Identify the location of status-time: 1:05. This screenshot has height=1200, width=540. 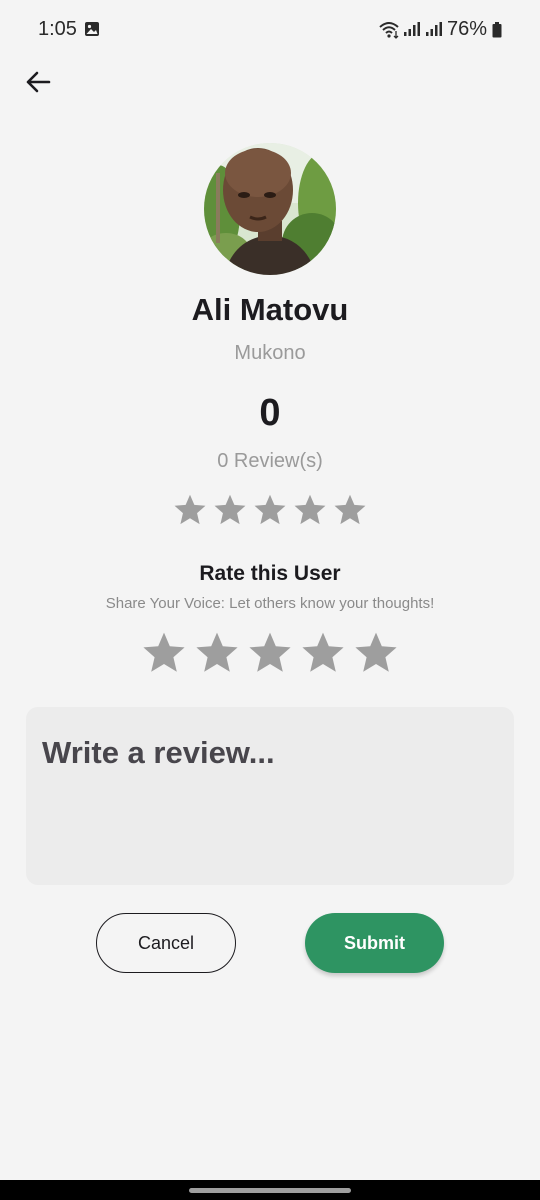
(57, 29).